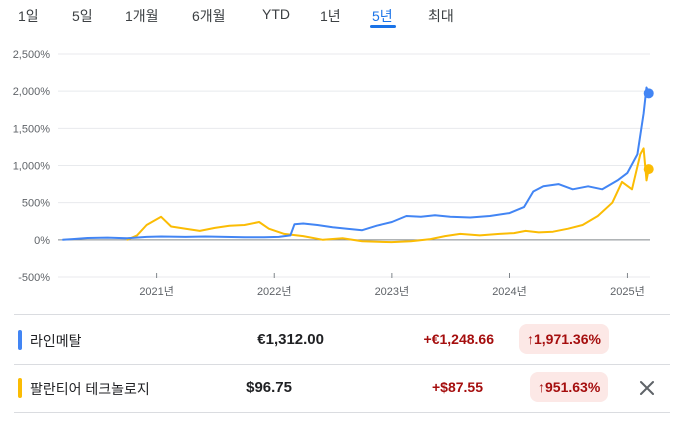  Describe the element at coordinates (20, 388) in the screenshot. I see `series-color-swatch` at that location.